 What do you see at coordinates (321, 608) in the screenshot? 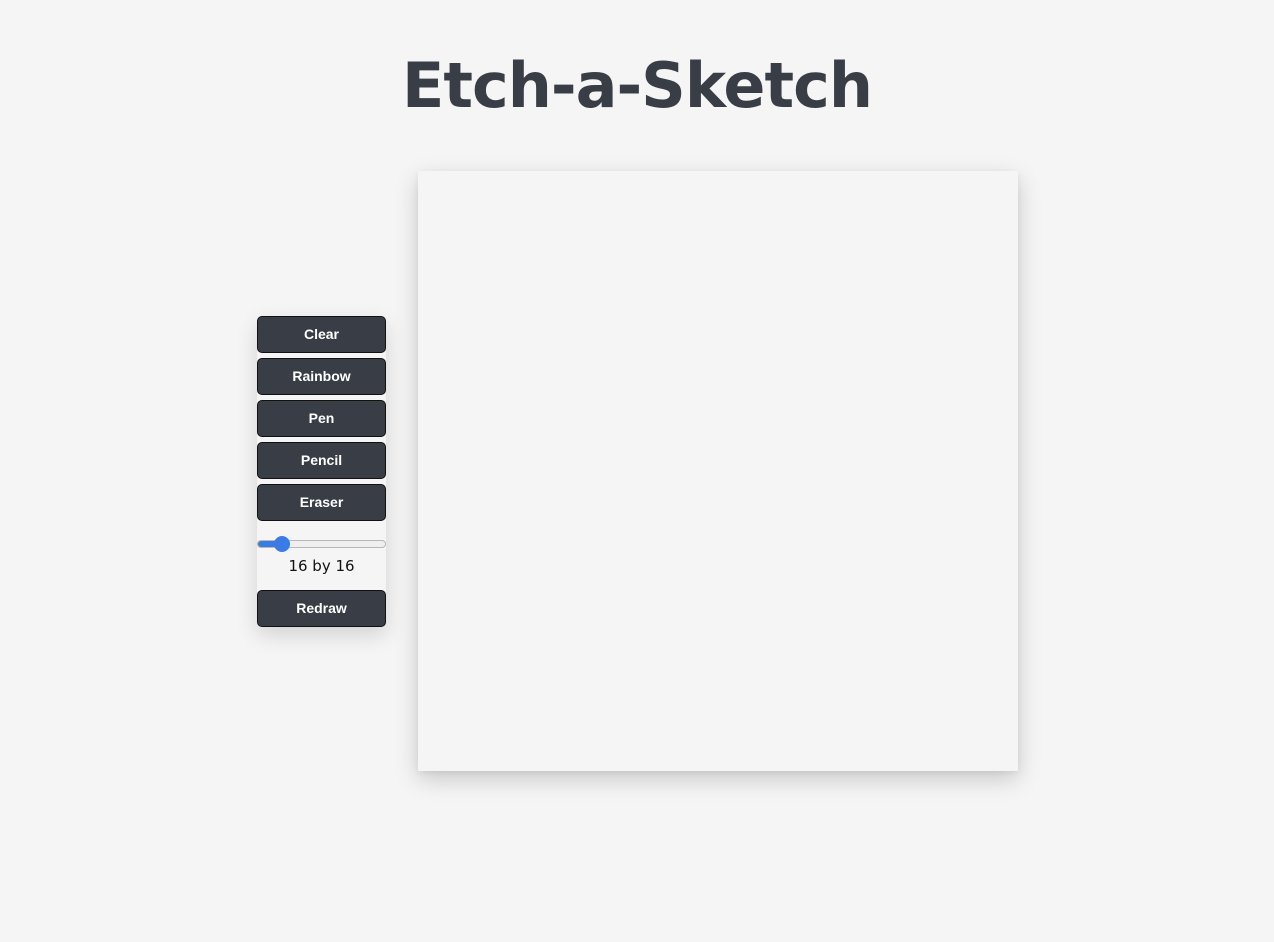
I see `redraw-button: Redraw` at bounding box center [321, 608].